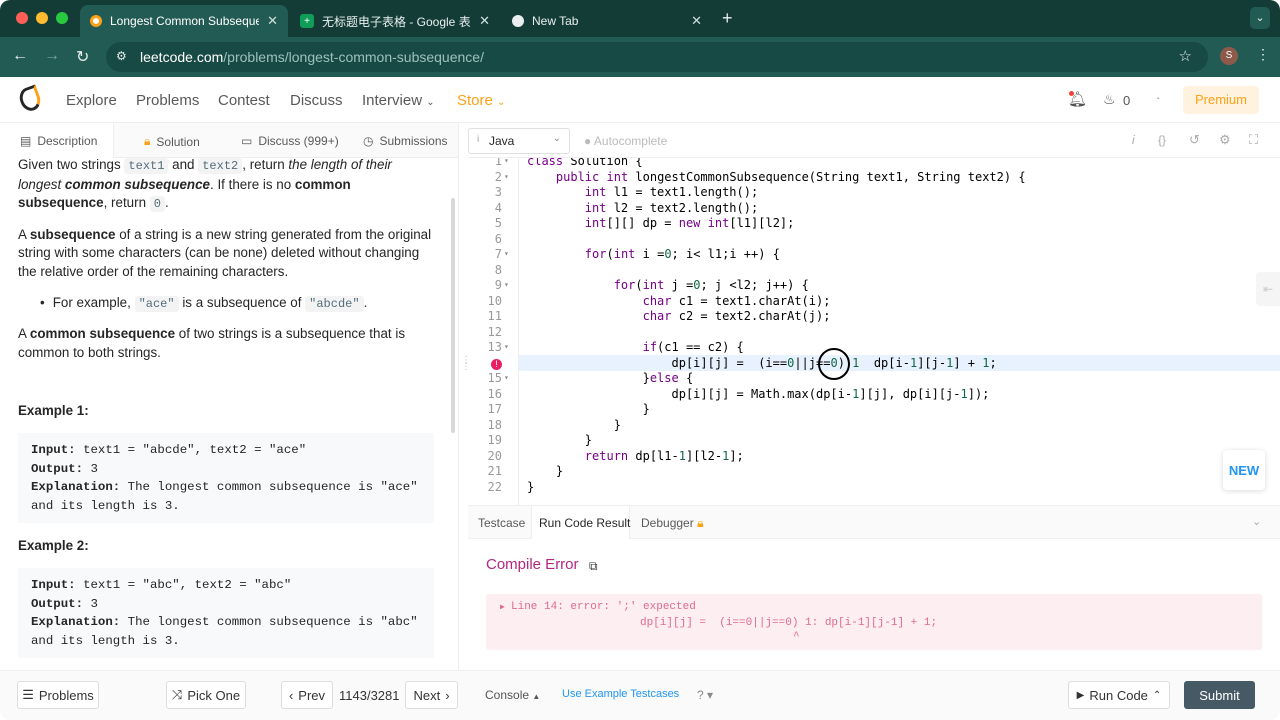 This screenshot has height=720, width=1280. Describe the element at coordinates (137, 184) in the screenshot. I see `emphasis-strong: common subsequence` at that location.